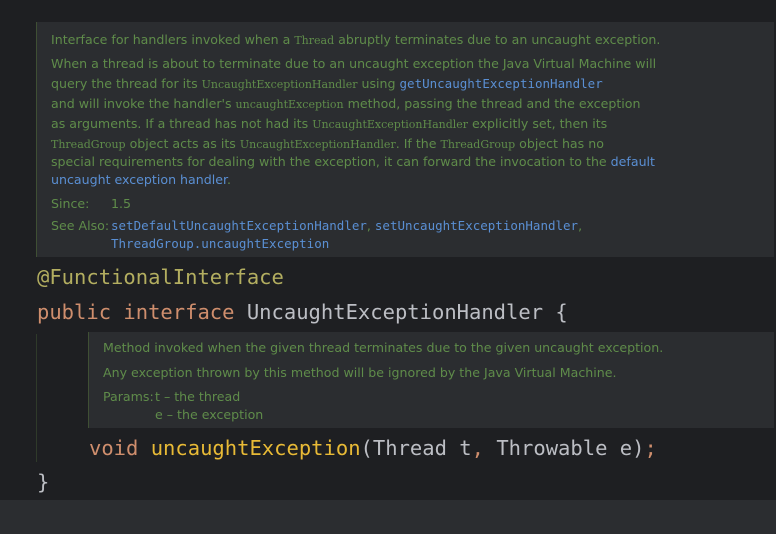 This screenshot has width=776, height=534. Describe the element at coordinates (36, 398) in the screenshot. I see `indent-guide` at that location.